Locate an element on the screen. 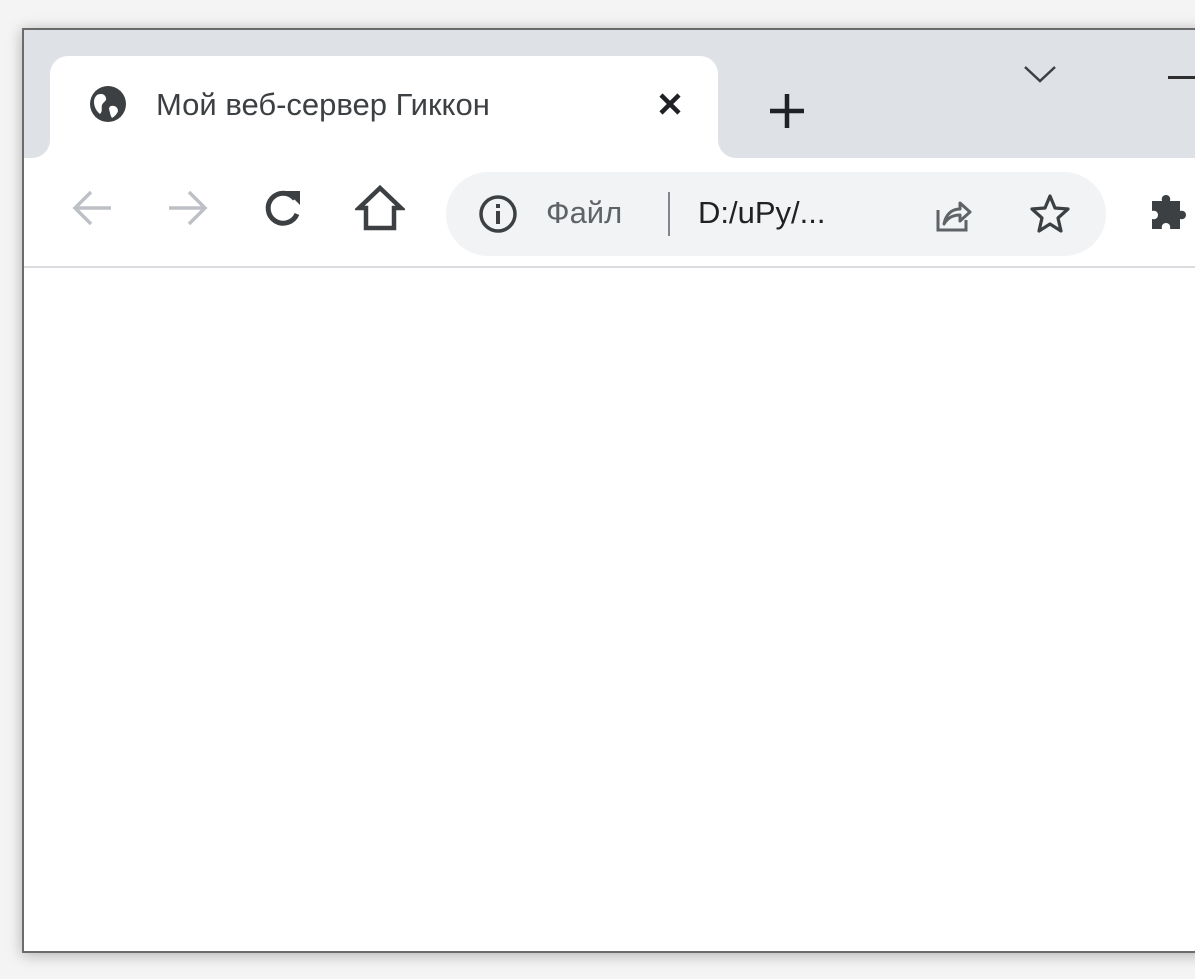  plus-icon is located at coordinates (787, 113).